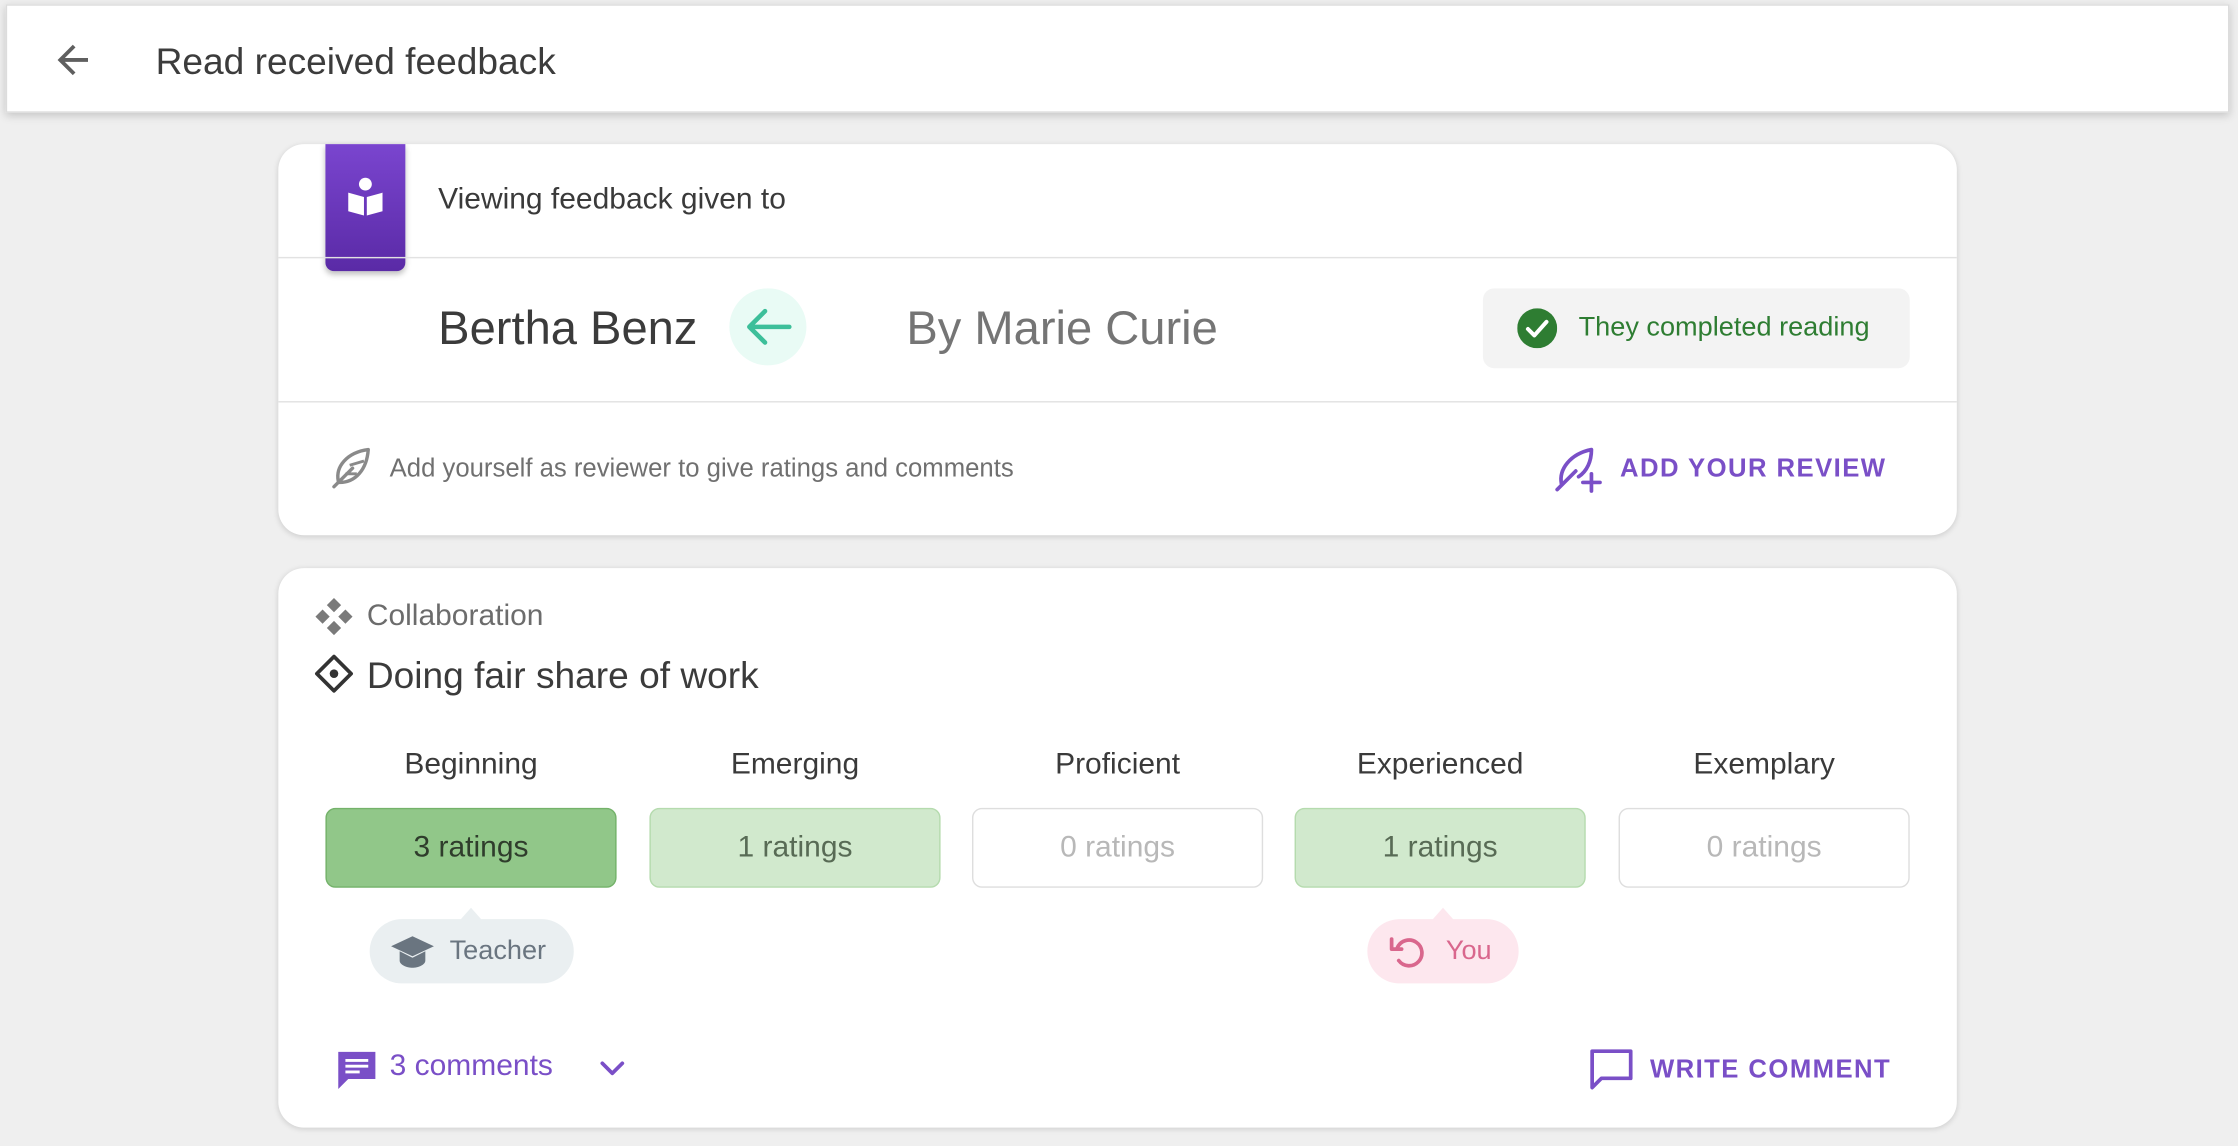  What do you see at coordinates (1062, 327) in the screenshot?
I see `giver-name: By Marie Curie` at bounding box center [1062, 327].